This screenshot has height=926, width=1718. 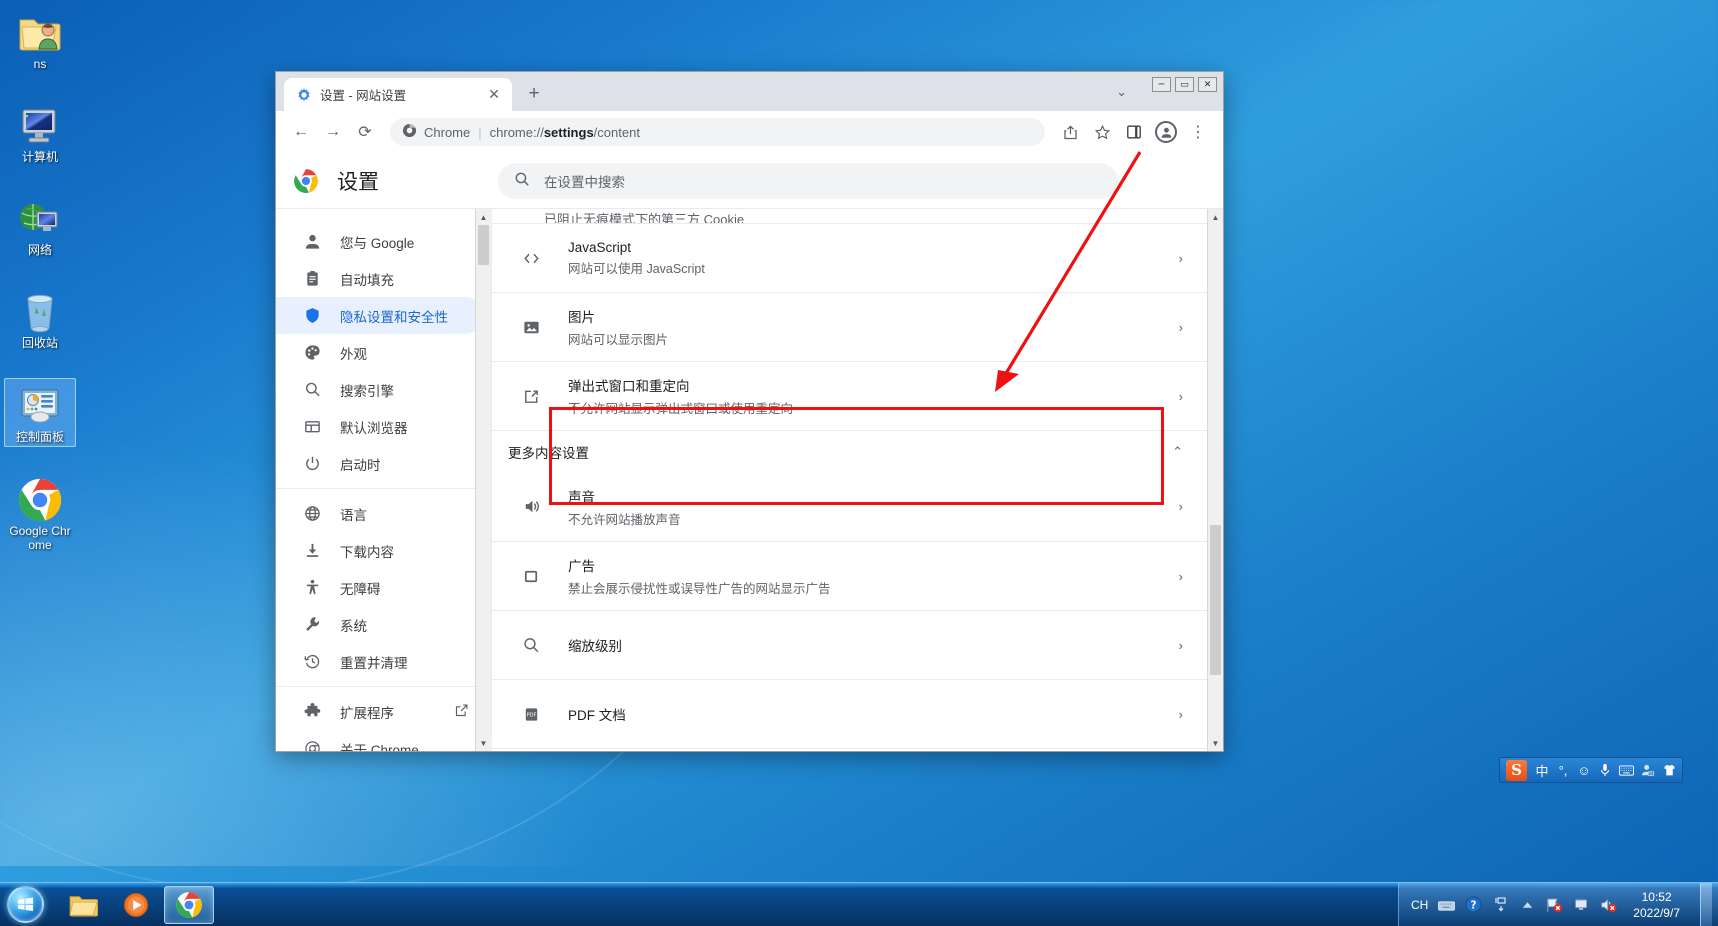 I want to click on avatar, so click(x=1166, y=132).